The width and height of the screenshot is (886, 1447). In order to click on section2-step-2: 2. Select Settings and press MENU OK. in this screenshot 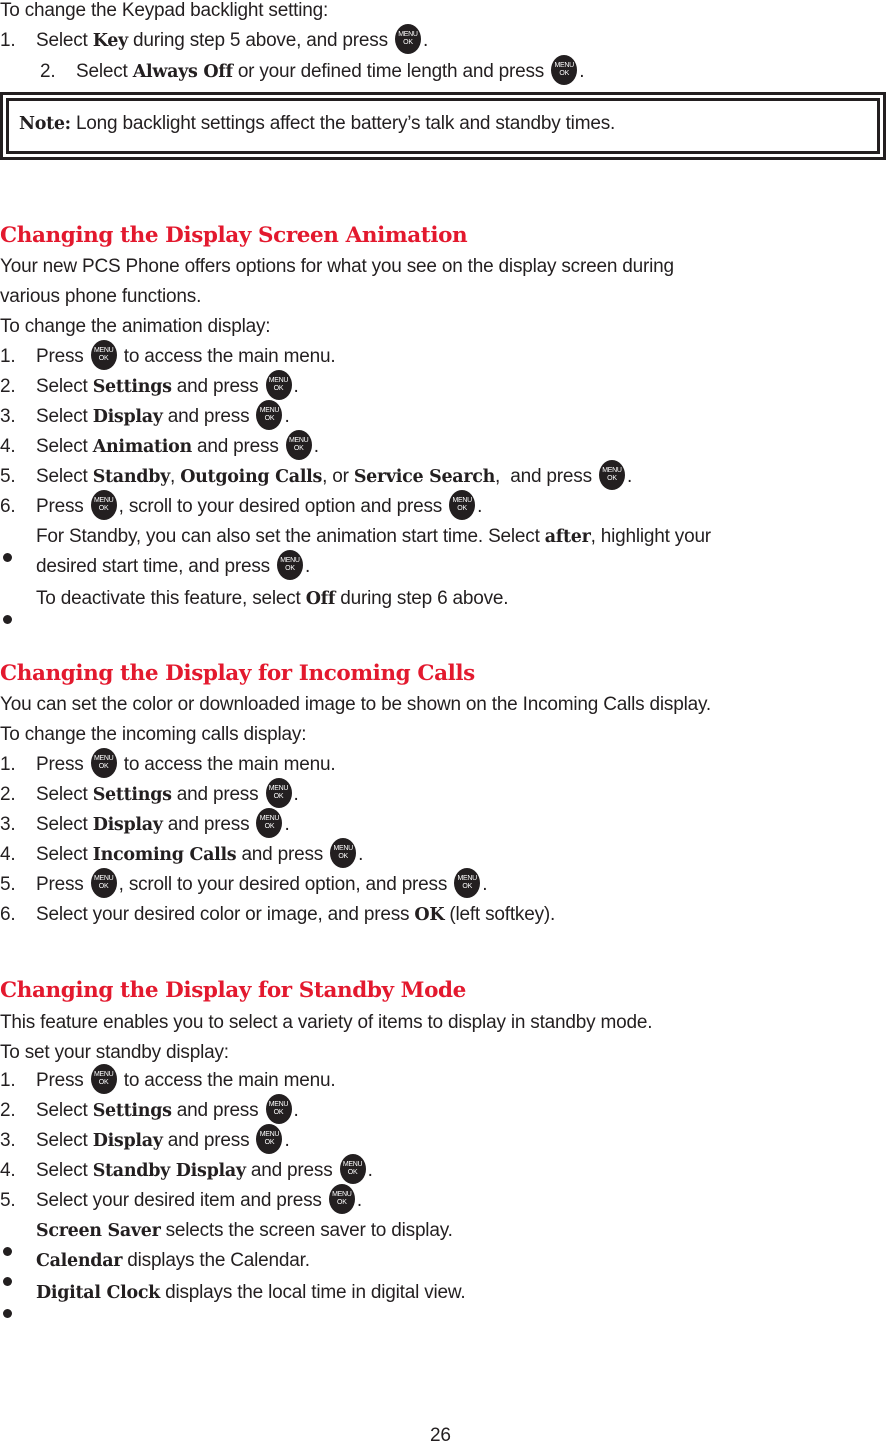, I will do `click(149, 794)`.